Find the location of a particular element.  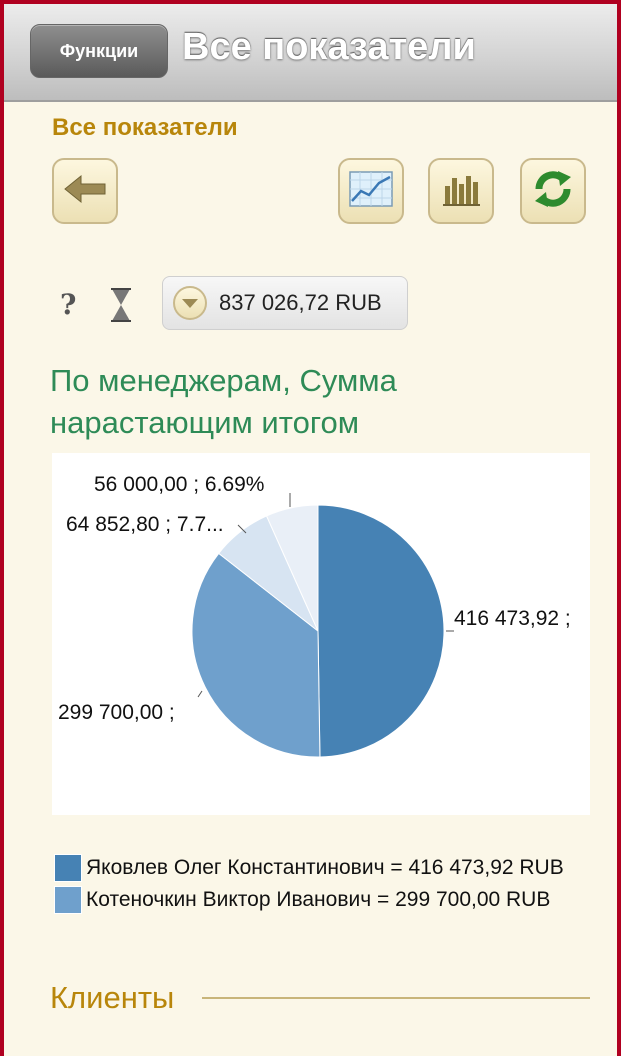

refresh-button is located at coordinates (553, 191).